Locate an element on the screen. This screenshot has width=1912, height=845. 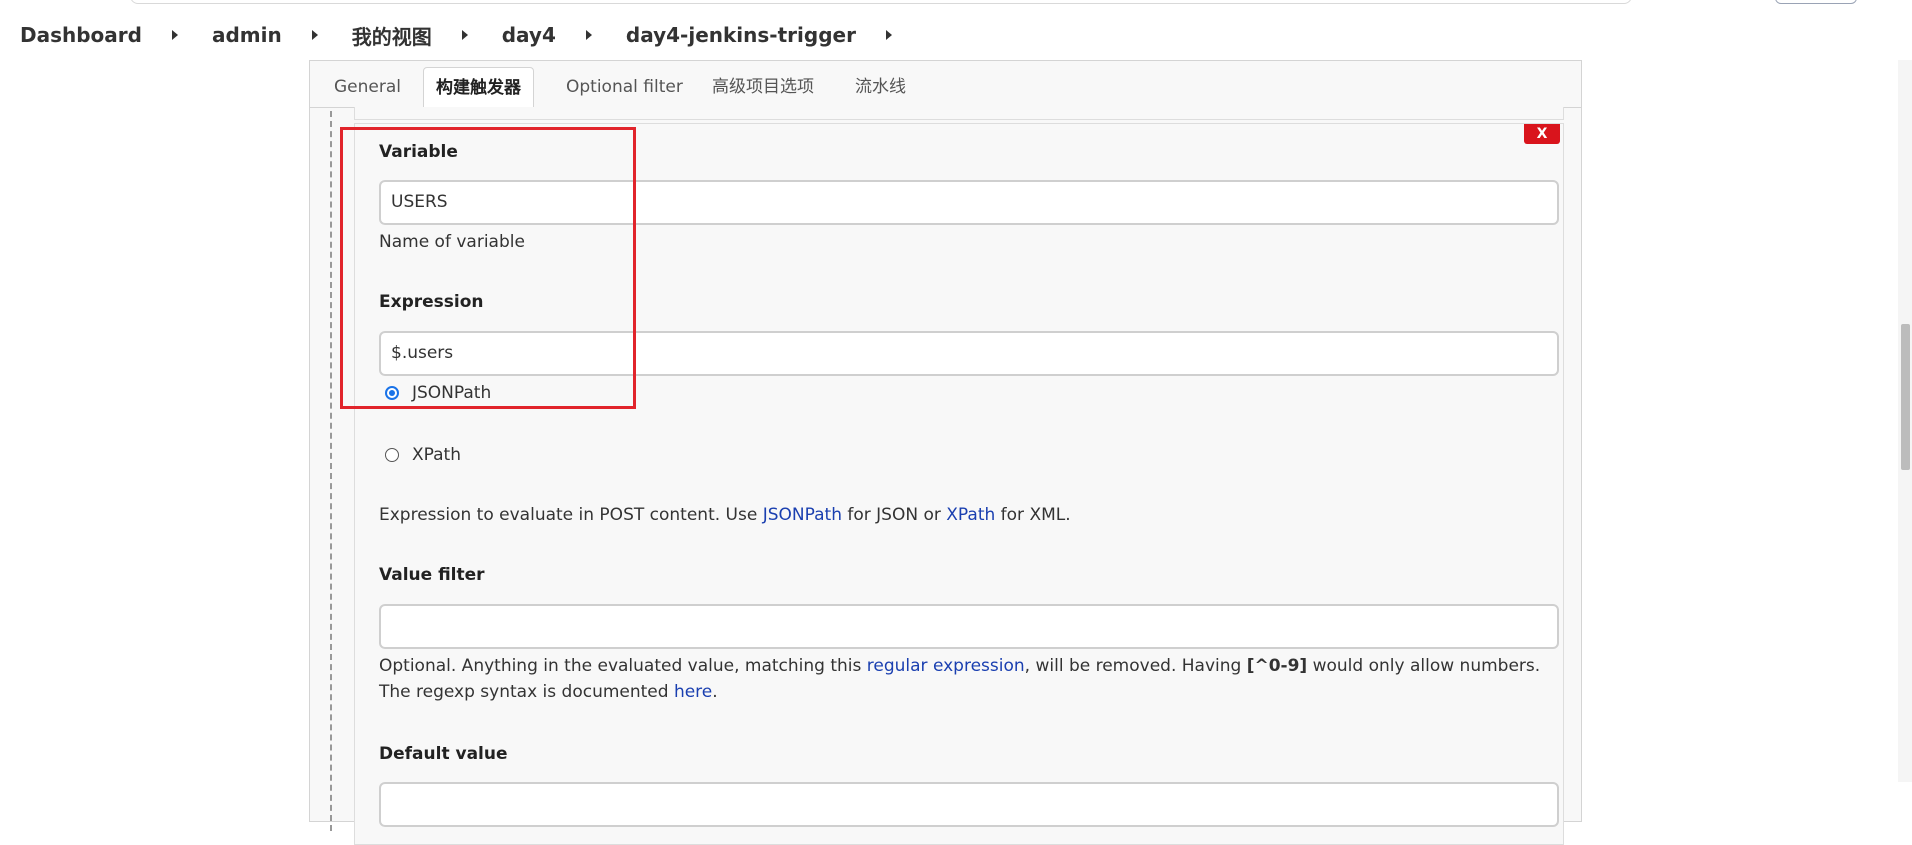
breadcrumb-dashboard: Dashboard is located at coordinates (81, 35).